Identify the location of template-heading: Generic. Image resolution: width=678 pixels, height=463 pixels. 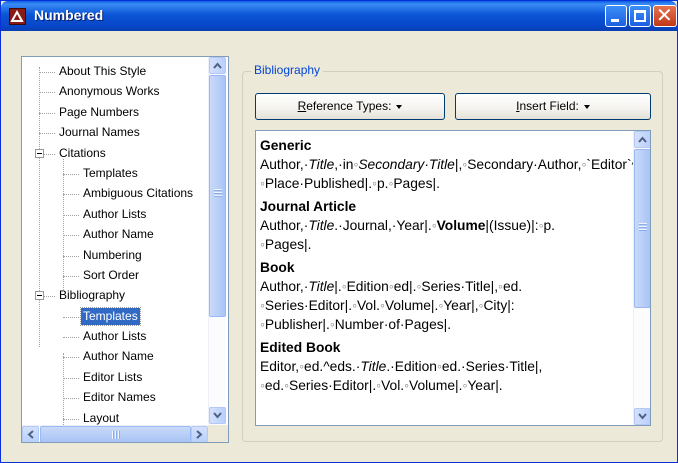
(286, 145).